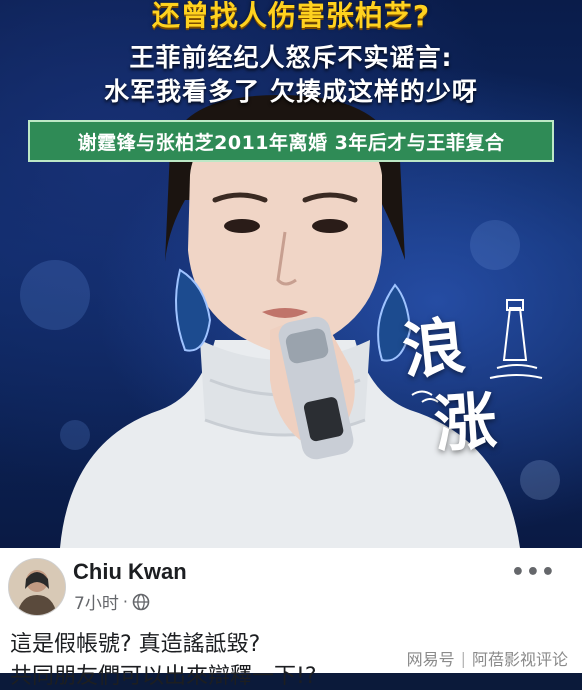 This screenshot has width=582, height=690. Describe the element at coordinates (430, 659) in the screenshot. I see `watermark-source: 网易号` at that location.